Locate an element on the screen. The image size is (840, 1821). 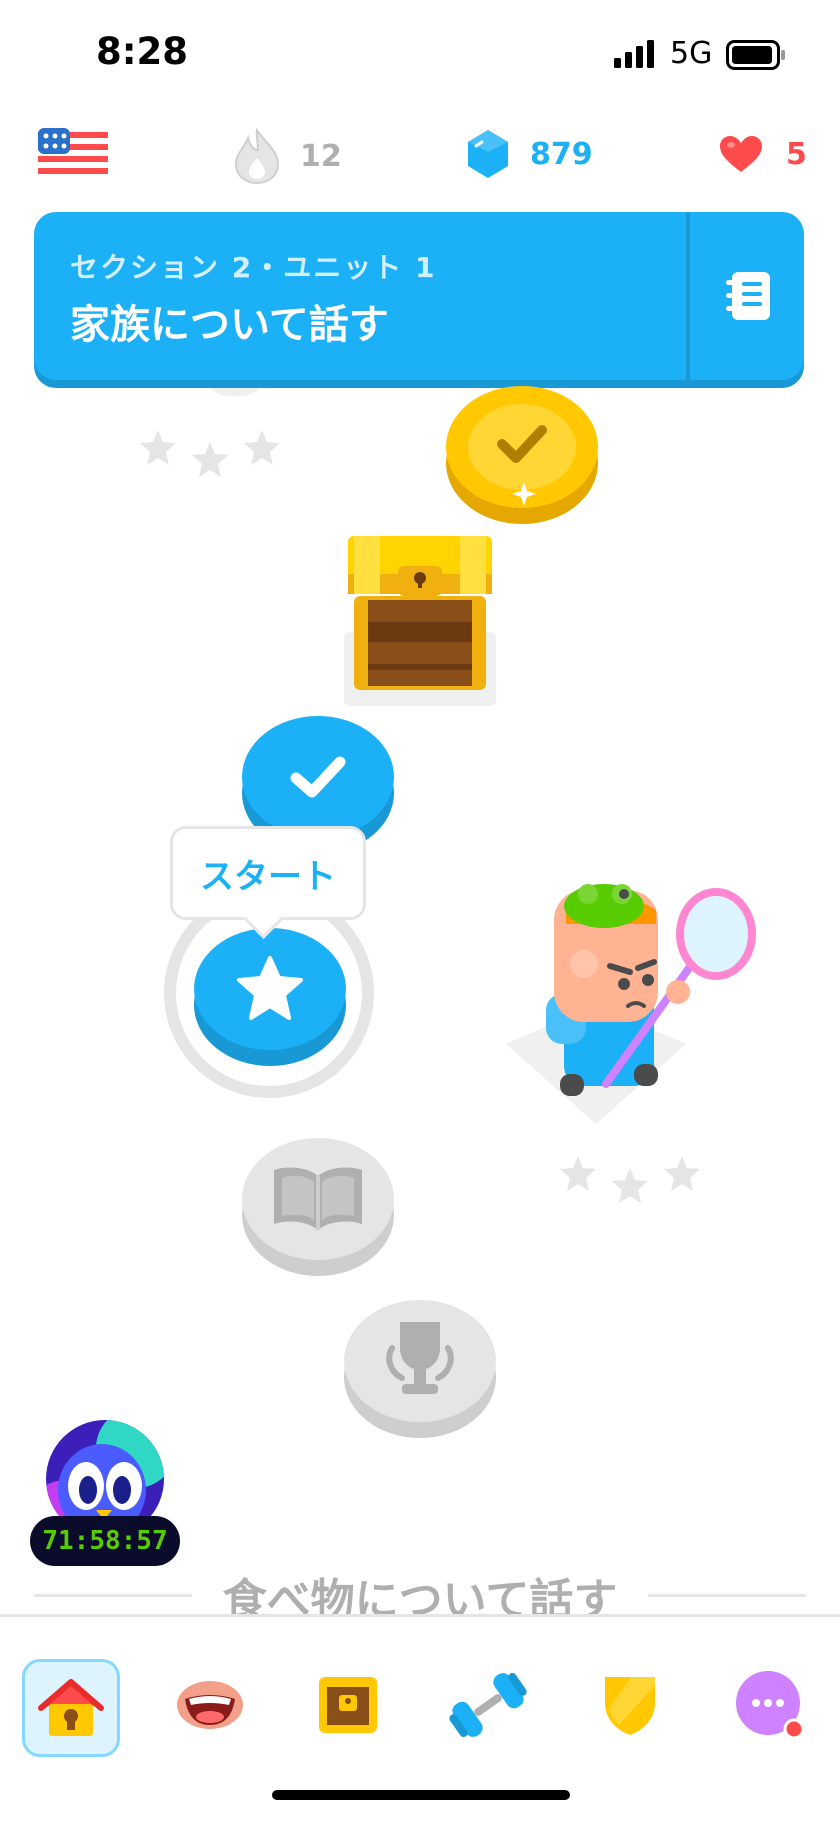
streak-count: 12 is located at coordinates (321, 156).